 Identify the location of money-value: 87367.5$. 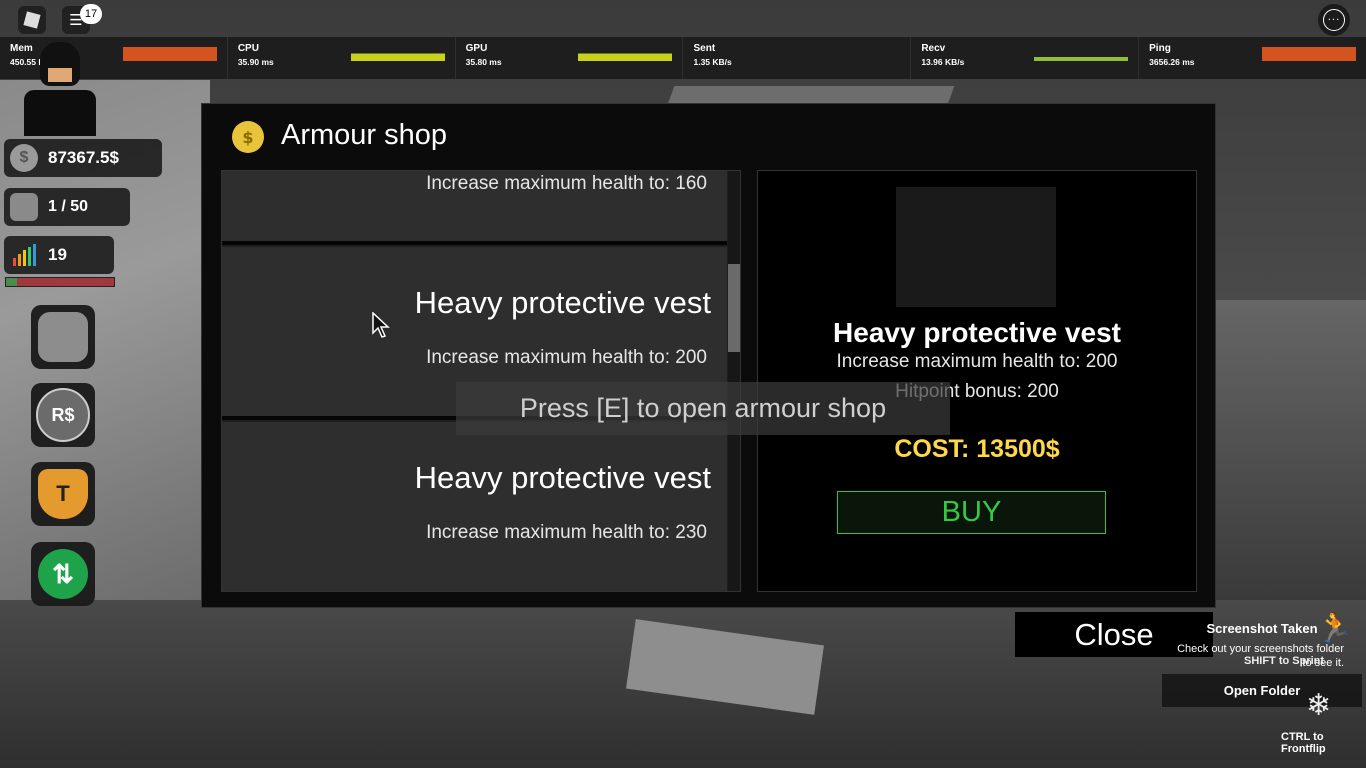
(83, 157).